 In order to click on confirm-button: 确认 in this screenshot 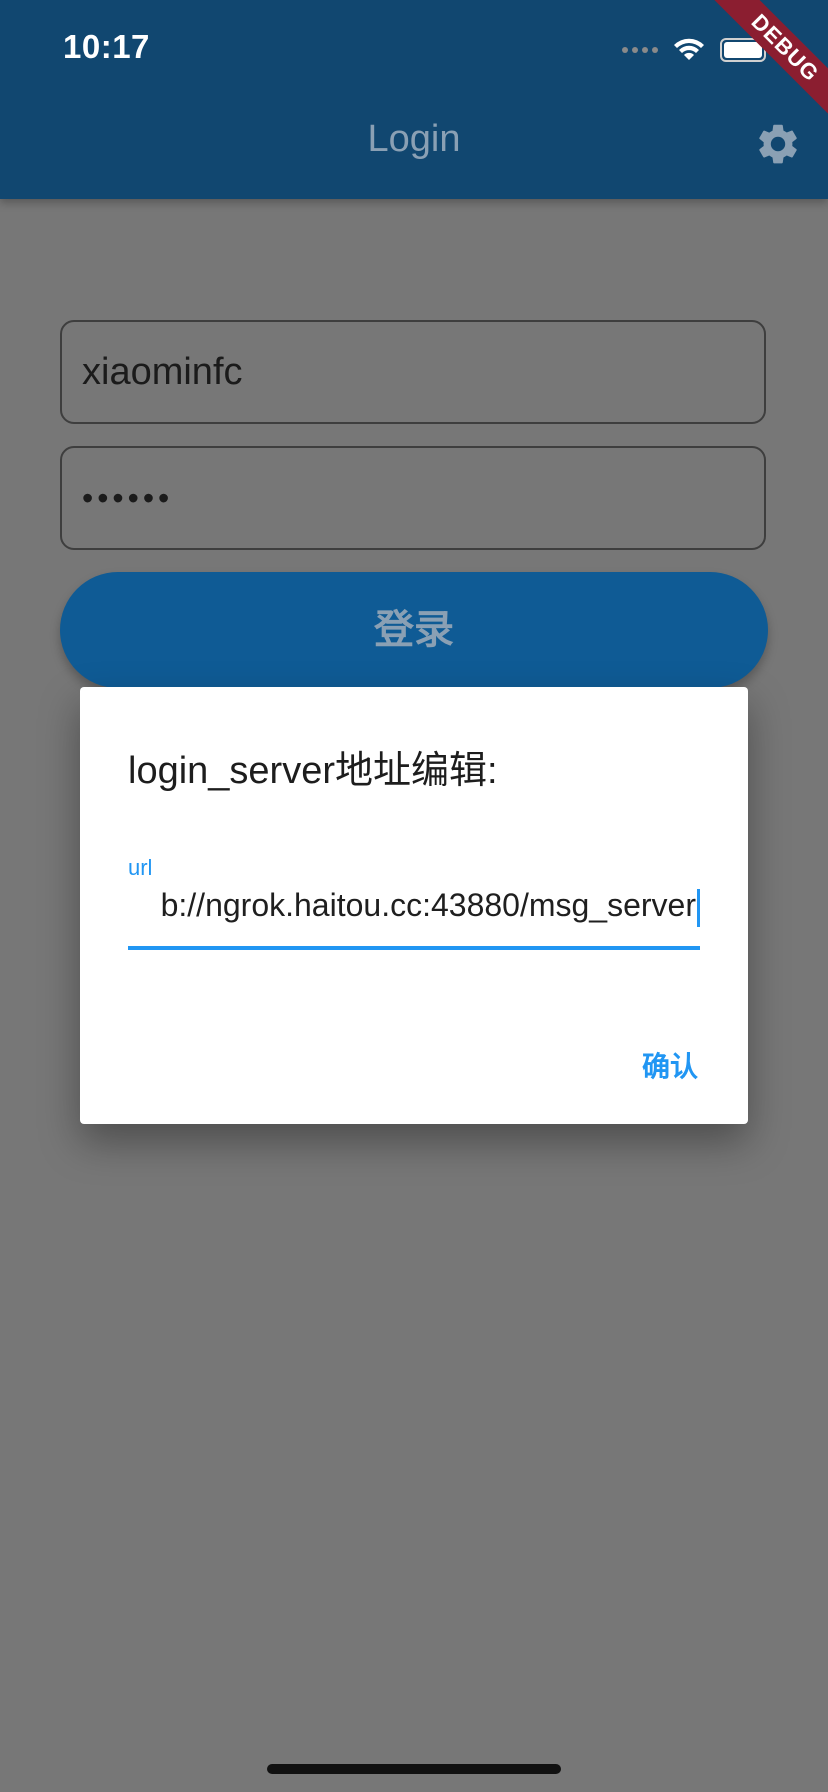, I will do `click(670, 1065)`.